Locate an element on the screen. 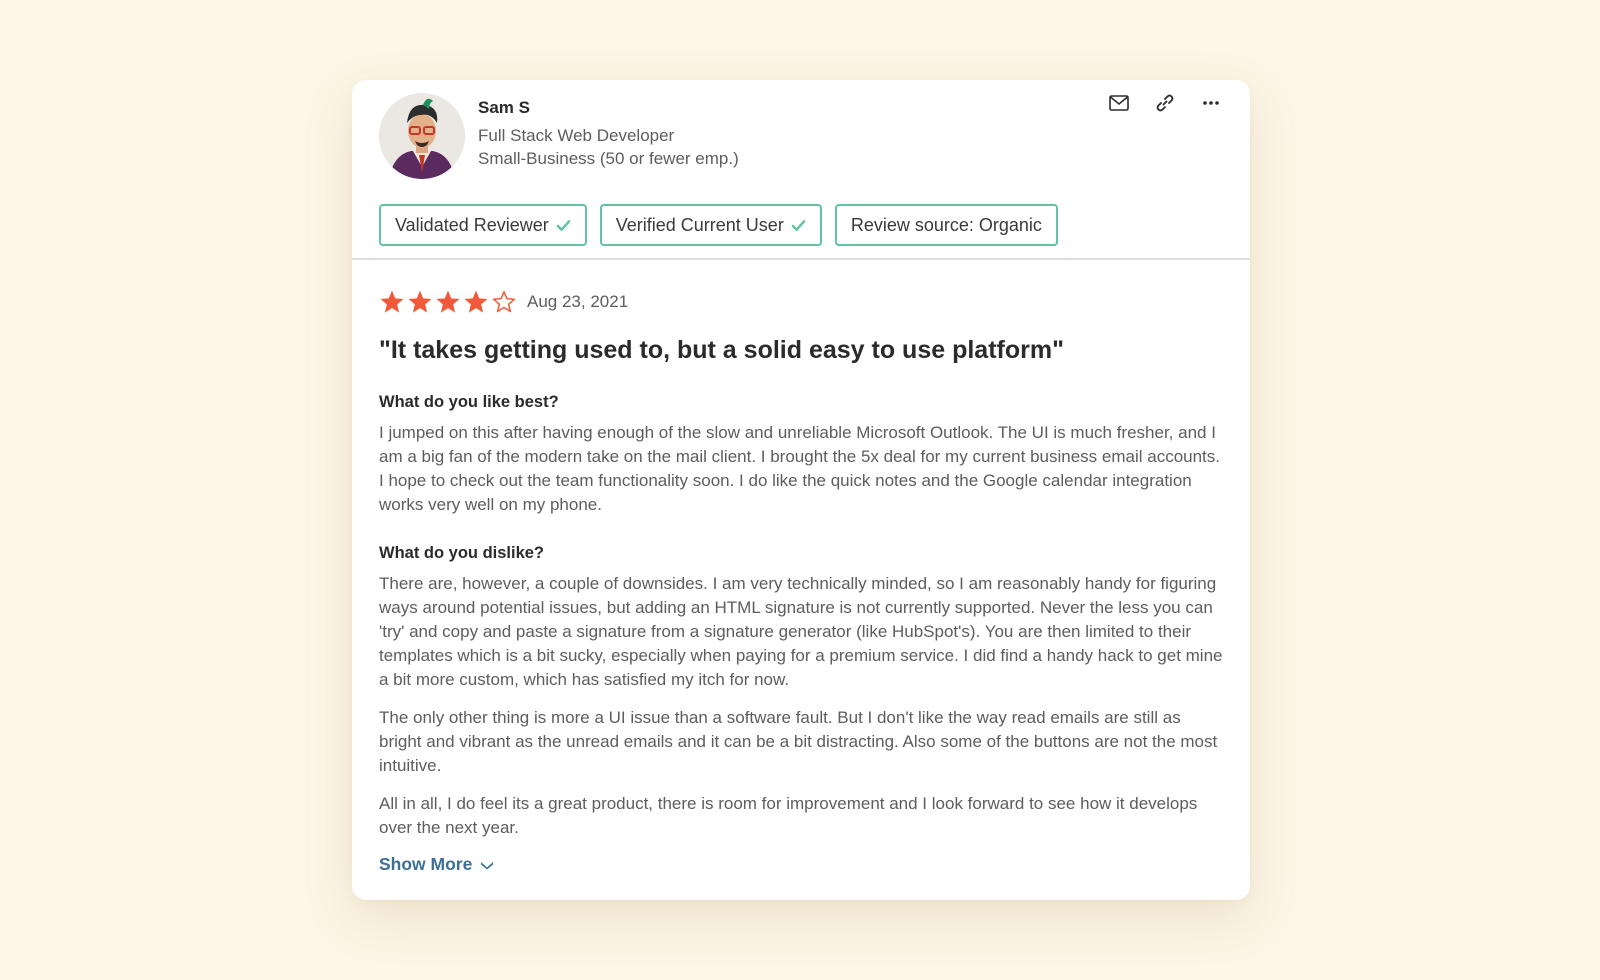 The width and height of the screenshot is (1600, 980). mail-icon is located at coordinates (1119, 103).